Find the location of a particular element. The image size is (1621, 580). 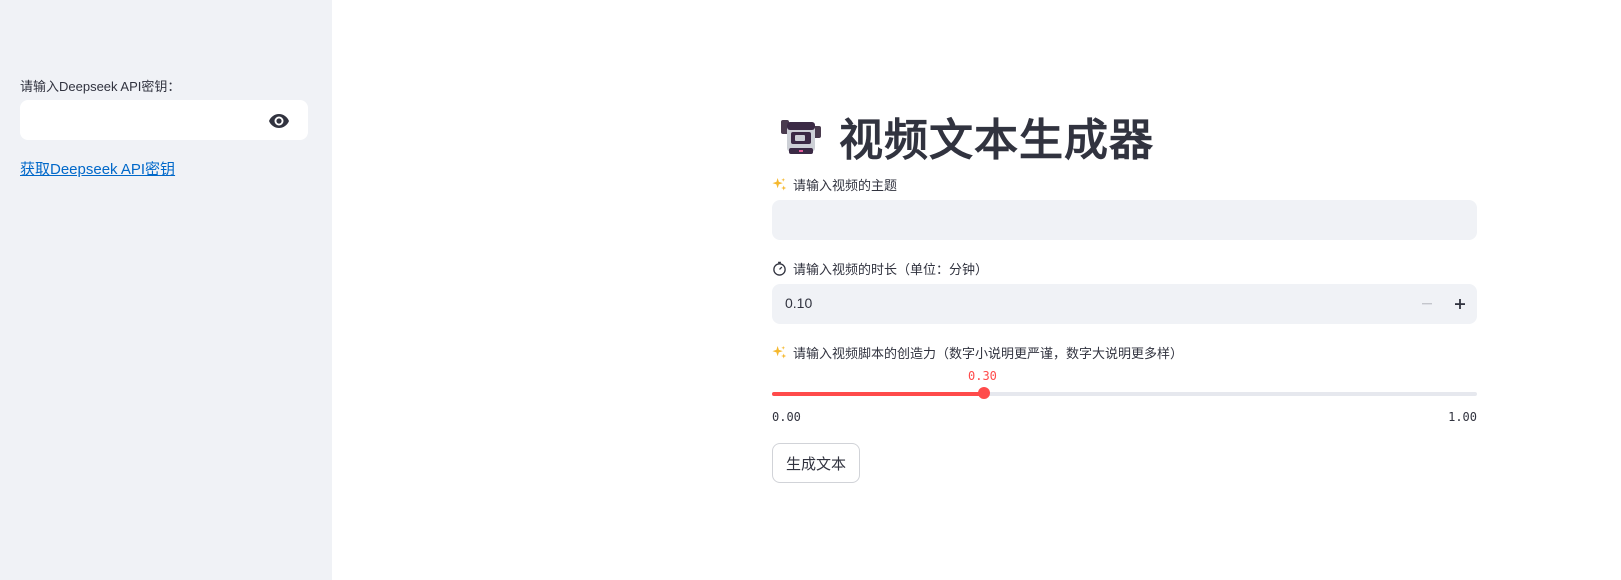

subject-label: 请输入视频的主题 is located at coordinates (845, 185).